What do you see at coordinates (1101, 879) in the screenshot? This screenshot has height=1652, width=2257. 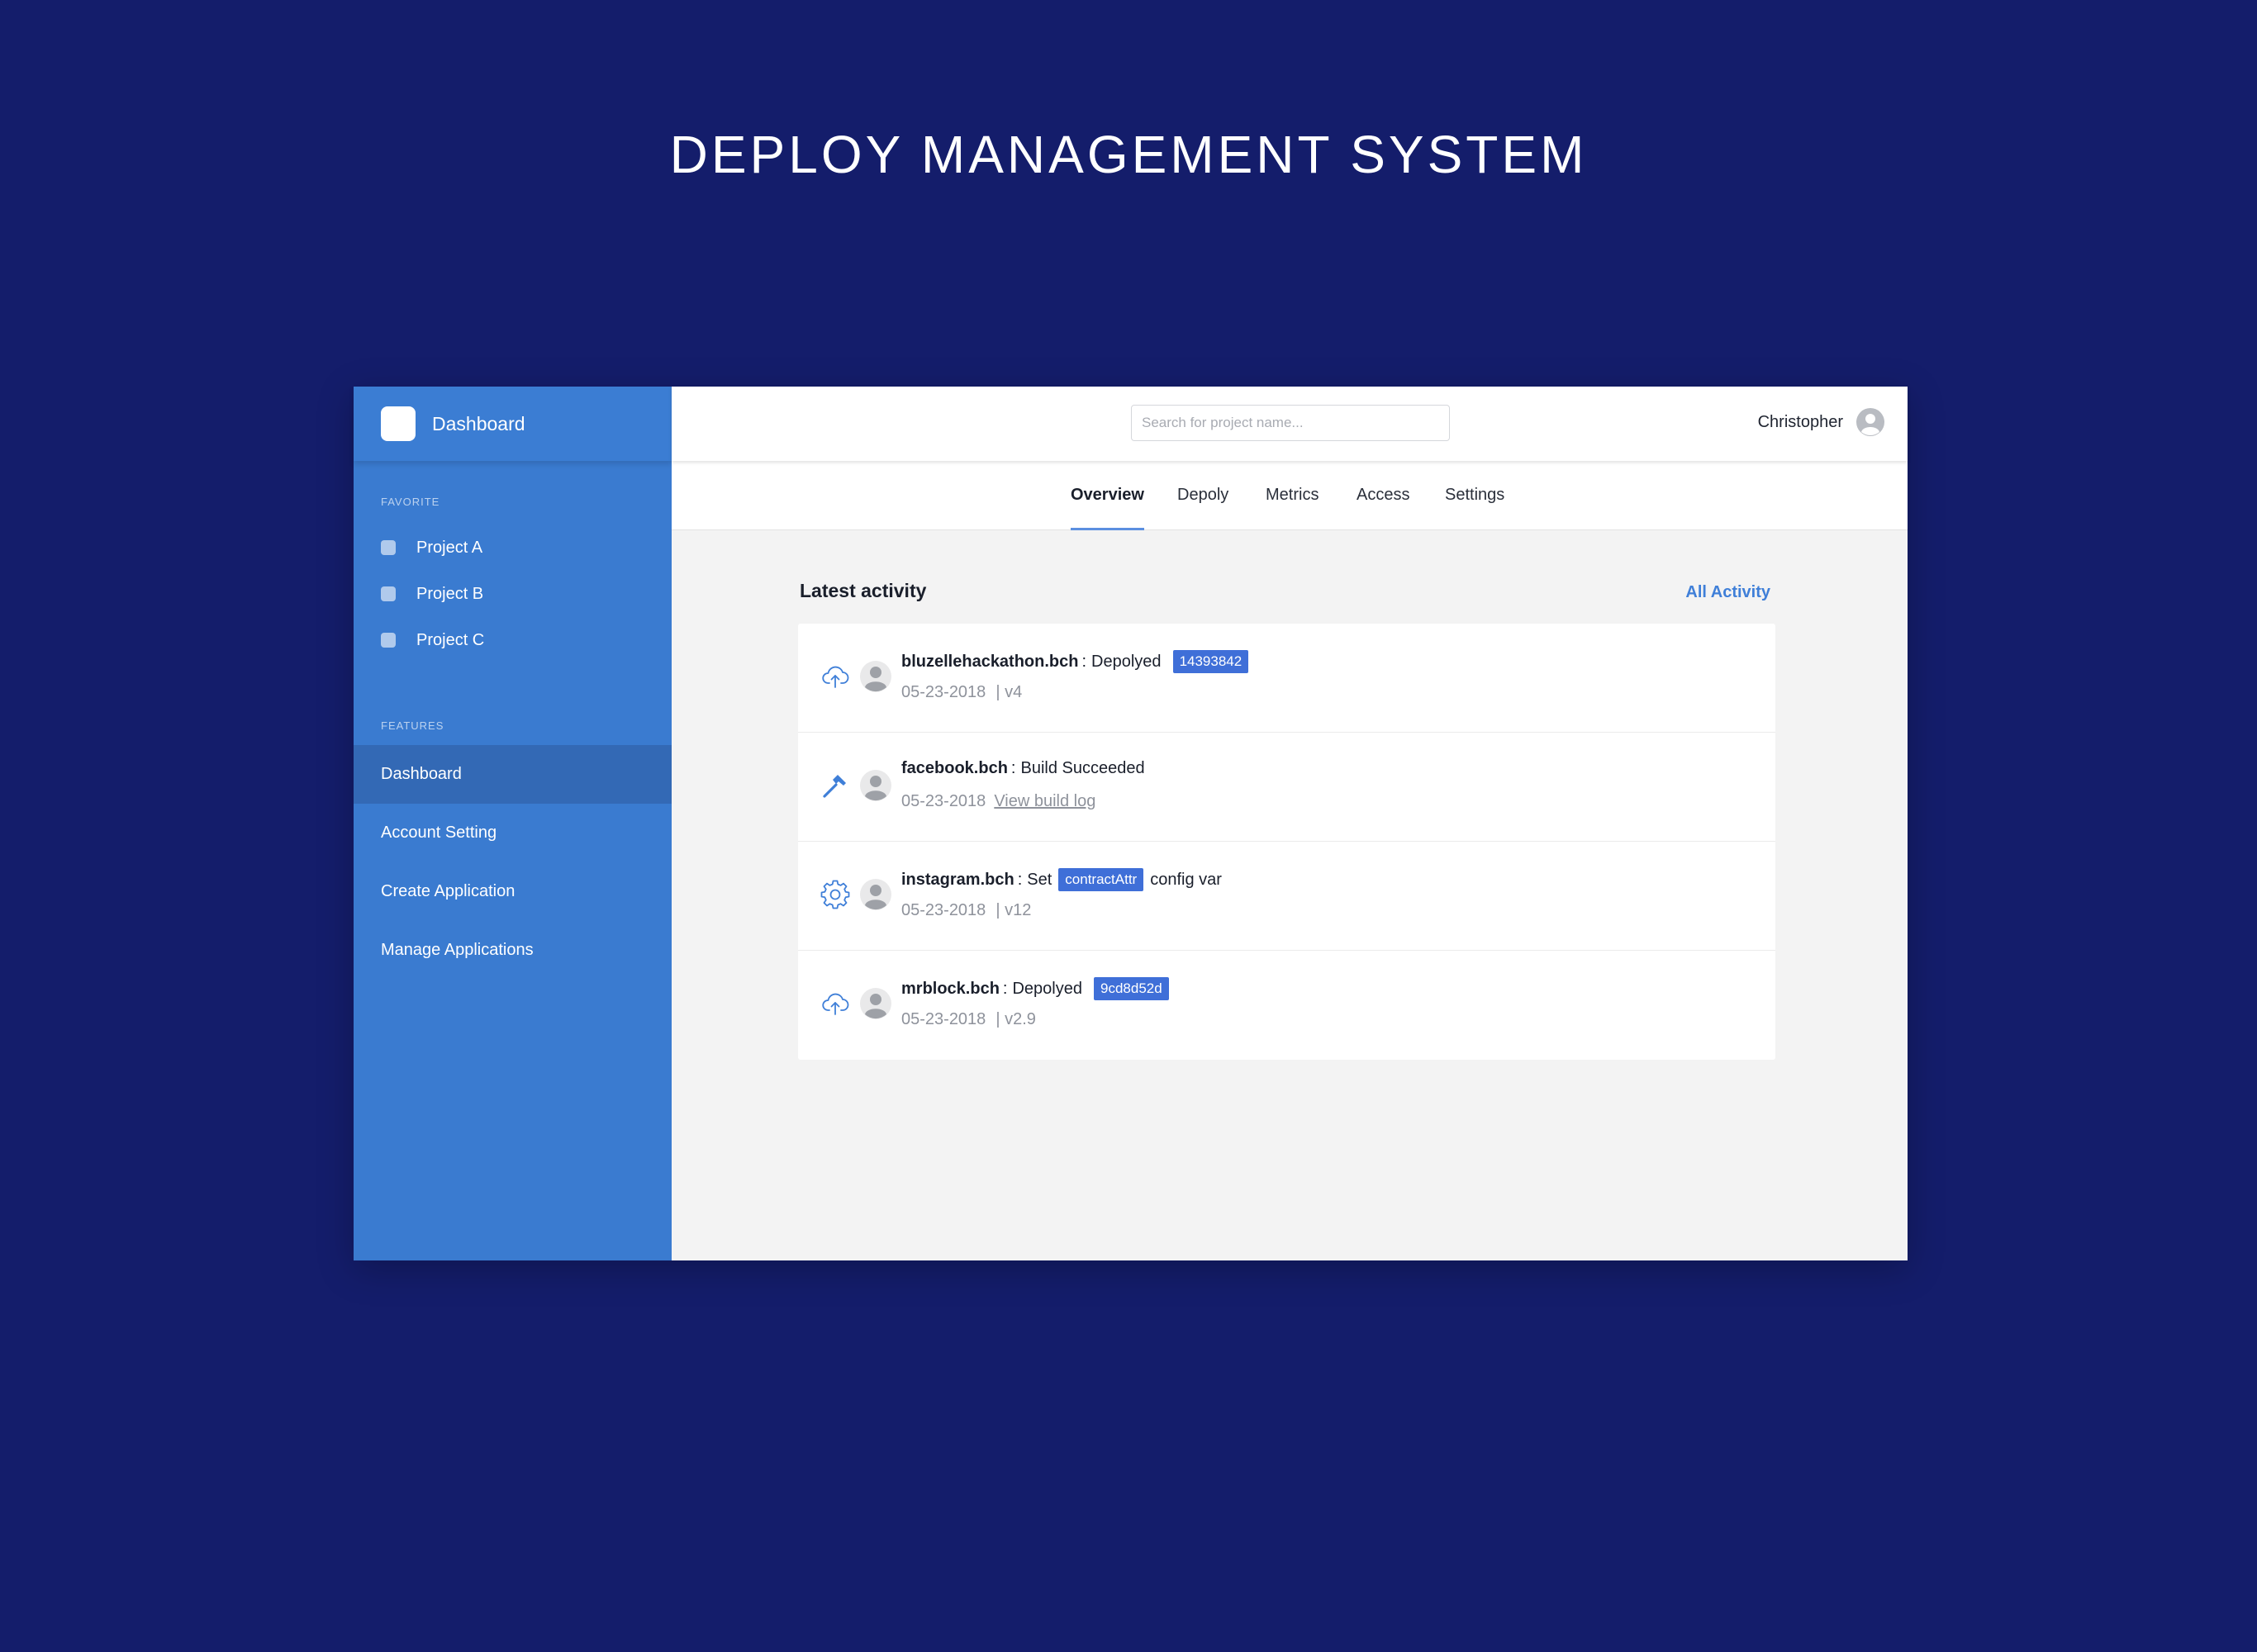 I see `config-var-badge: contractAttr` at bounding box center [1101, 879].